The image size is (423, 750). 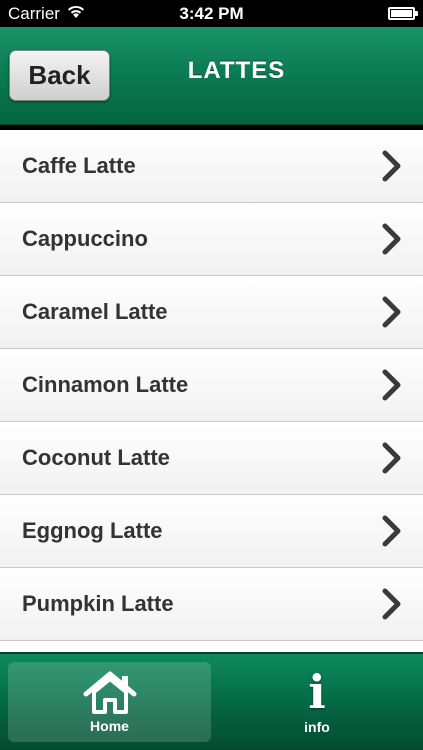 I want to click on tab-home-label: Home, so click(x=109, y=726).